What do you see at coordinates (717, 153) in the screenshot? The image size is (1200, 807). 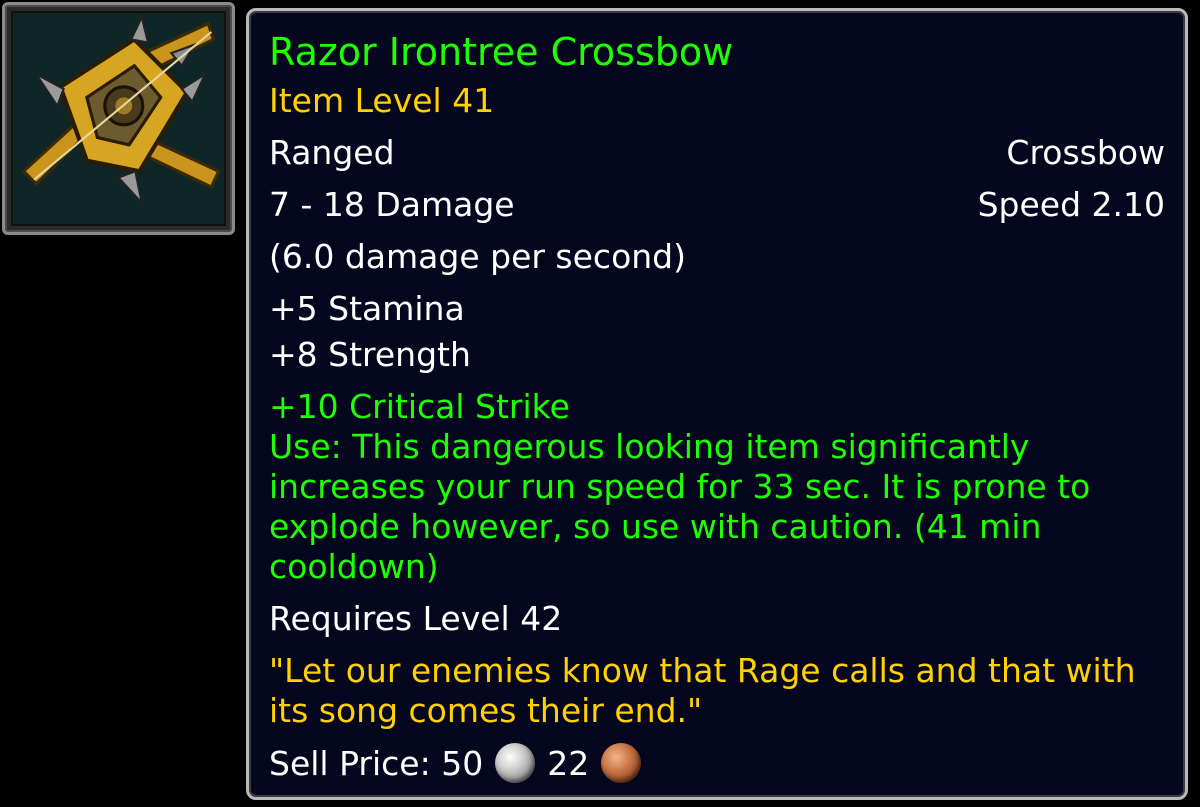 I see `slot-type-row: Ranged Crossbow` at bounding box center [717, 153].